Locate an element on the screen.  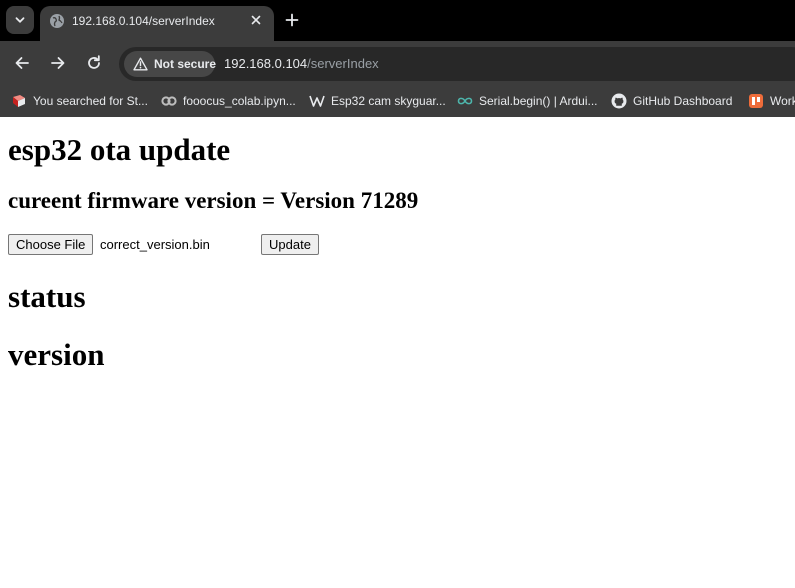
tab-title: 192.168.0.104/serverIndex is located at coordinates (143, 21).